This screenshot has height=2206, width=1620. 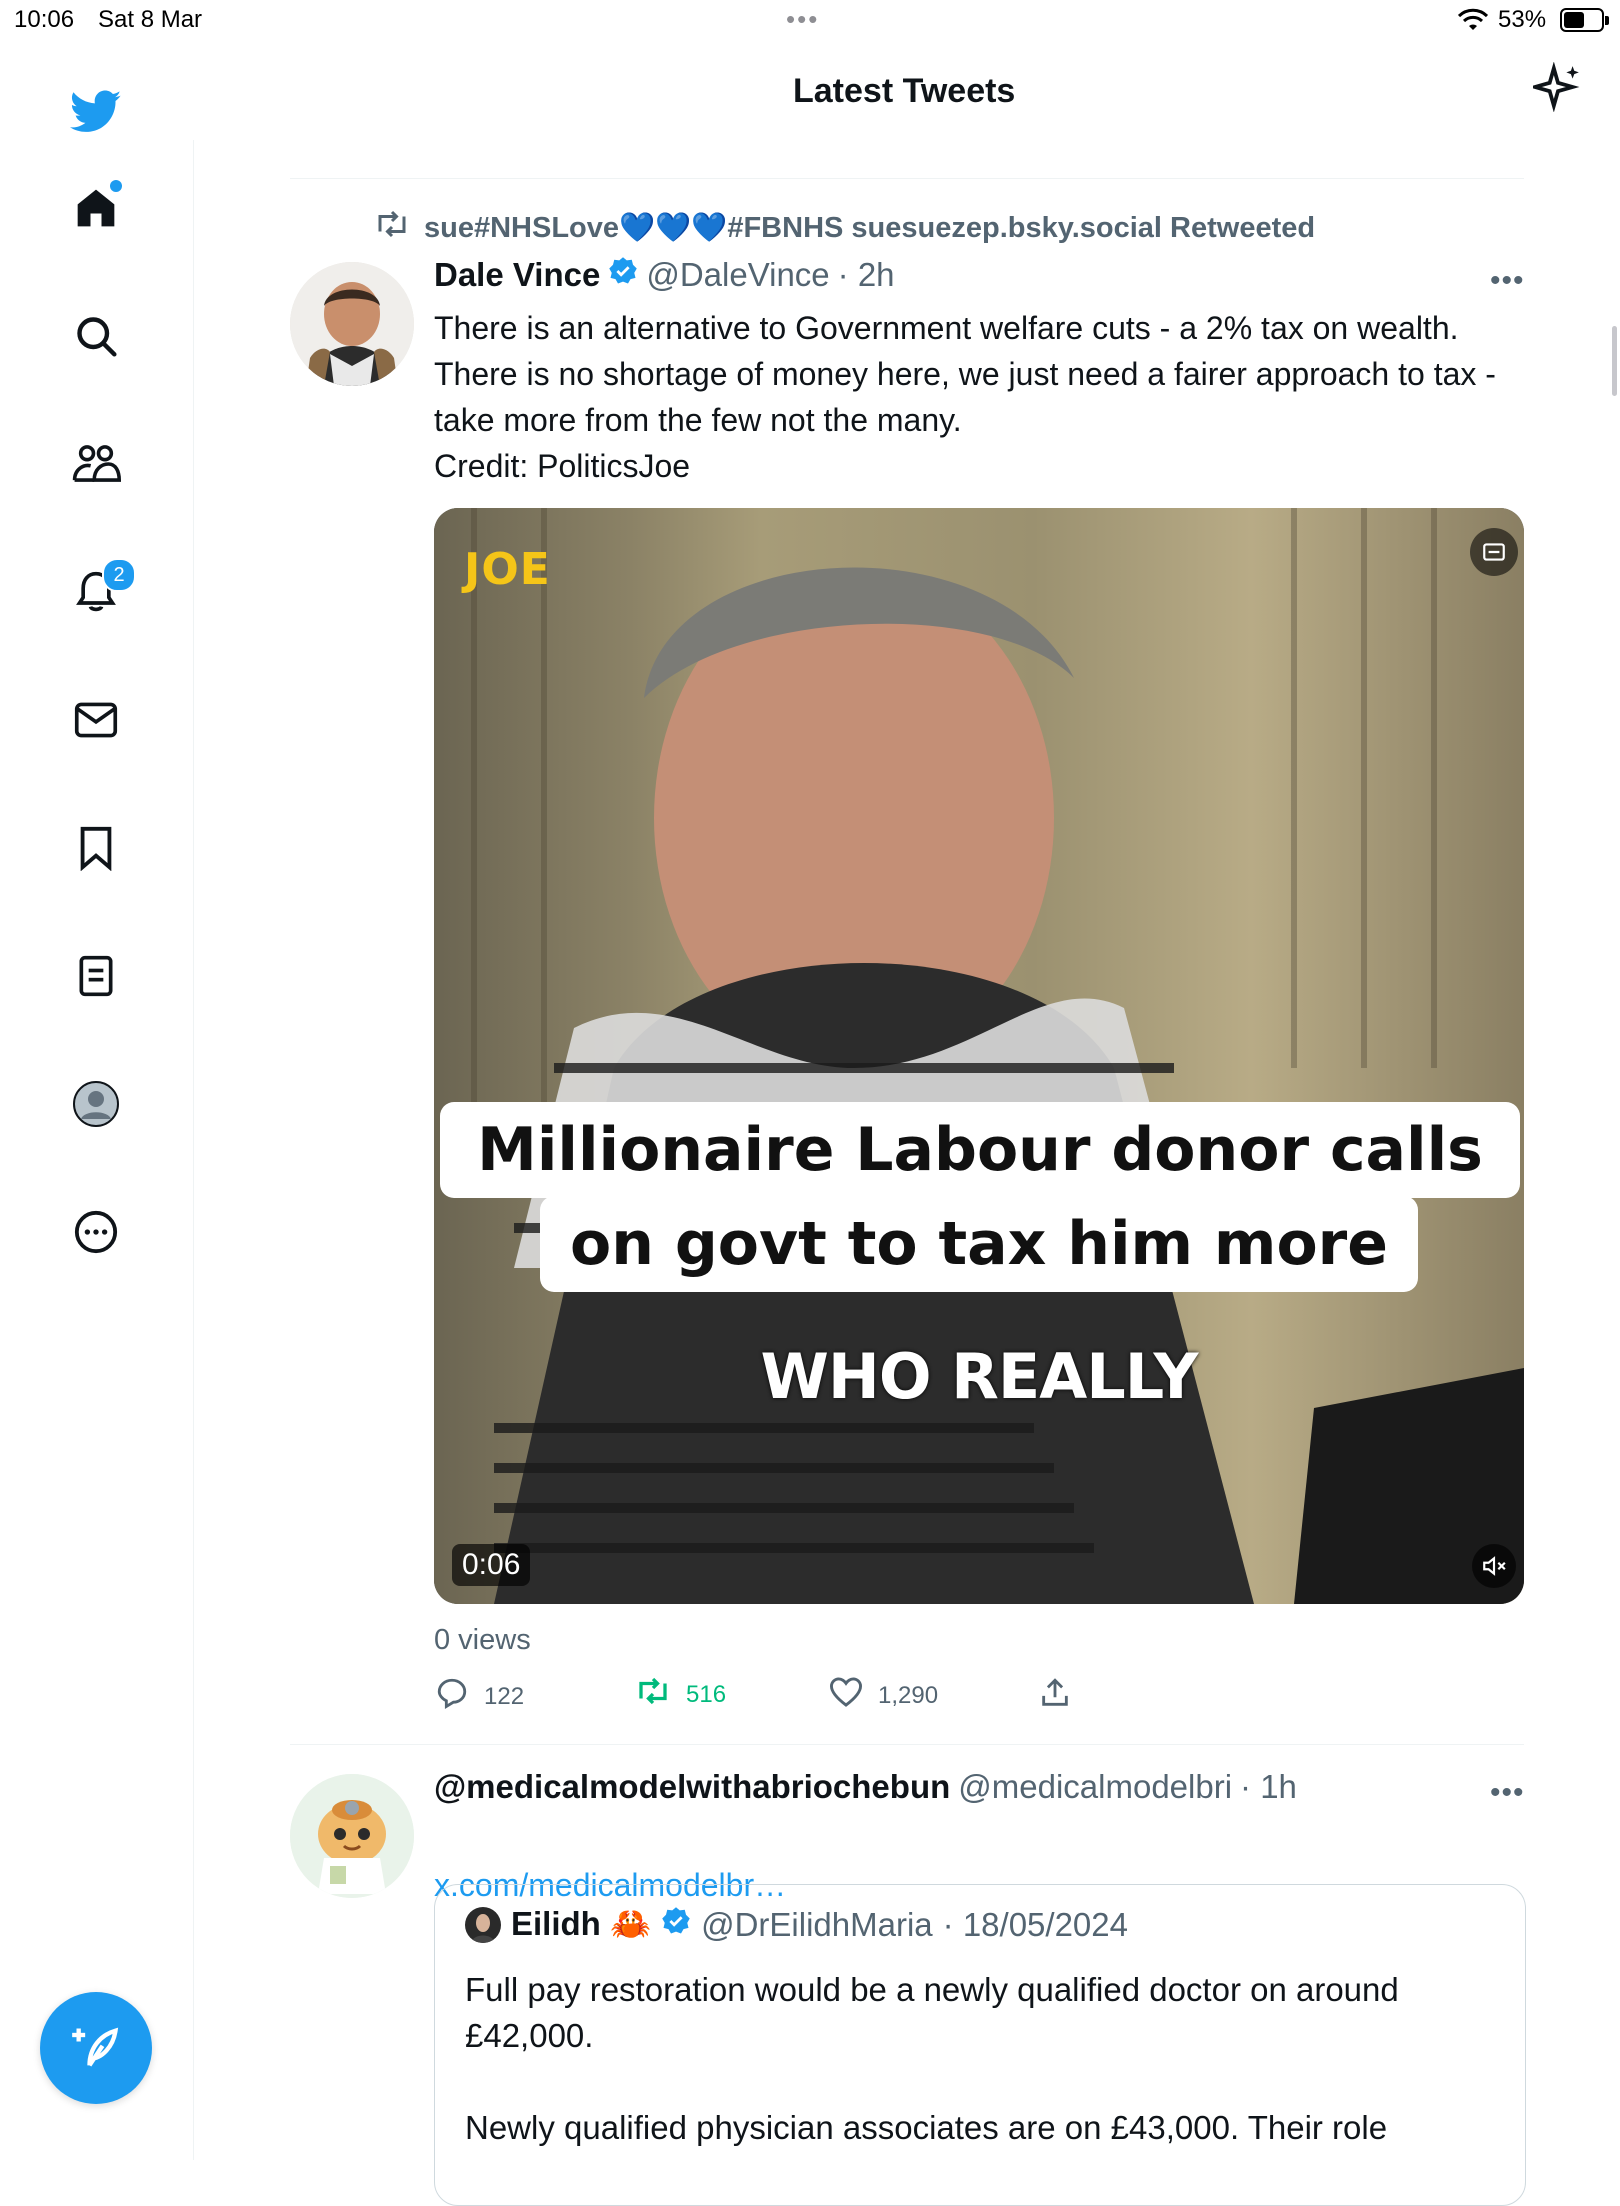 What do you see at coordinates (802, 19) in the screenshot?
I see `multitasking-dots-icon: •••` at bounding box center [802, 19].